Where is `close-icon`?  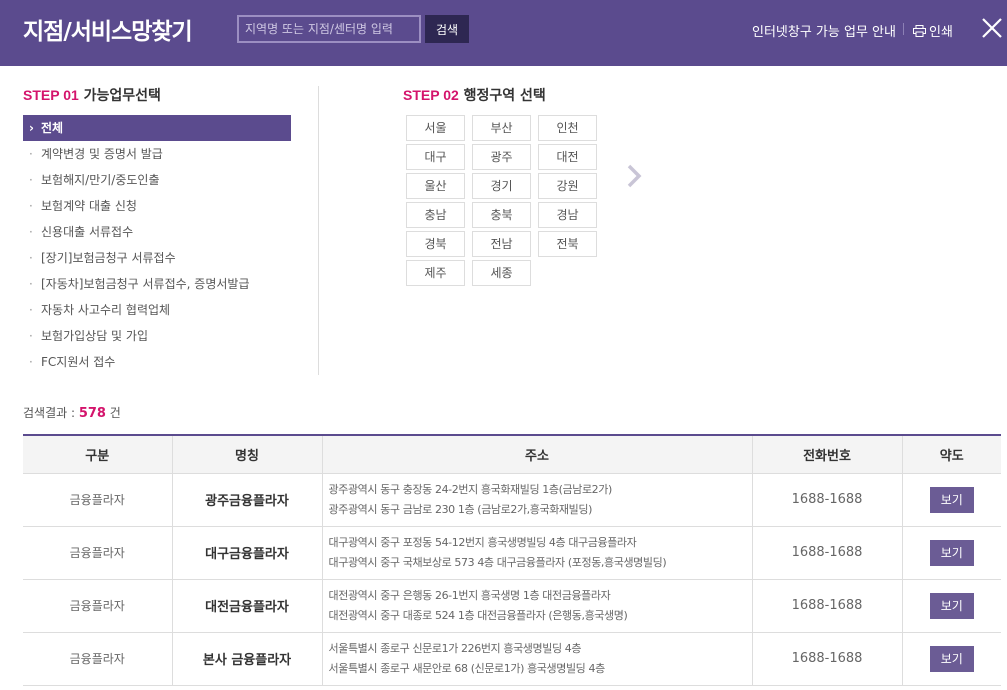 close-icon is located at coordinates (992, 28).